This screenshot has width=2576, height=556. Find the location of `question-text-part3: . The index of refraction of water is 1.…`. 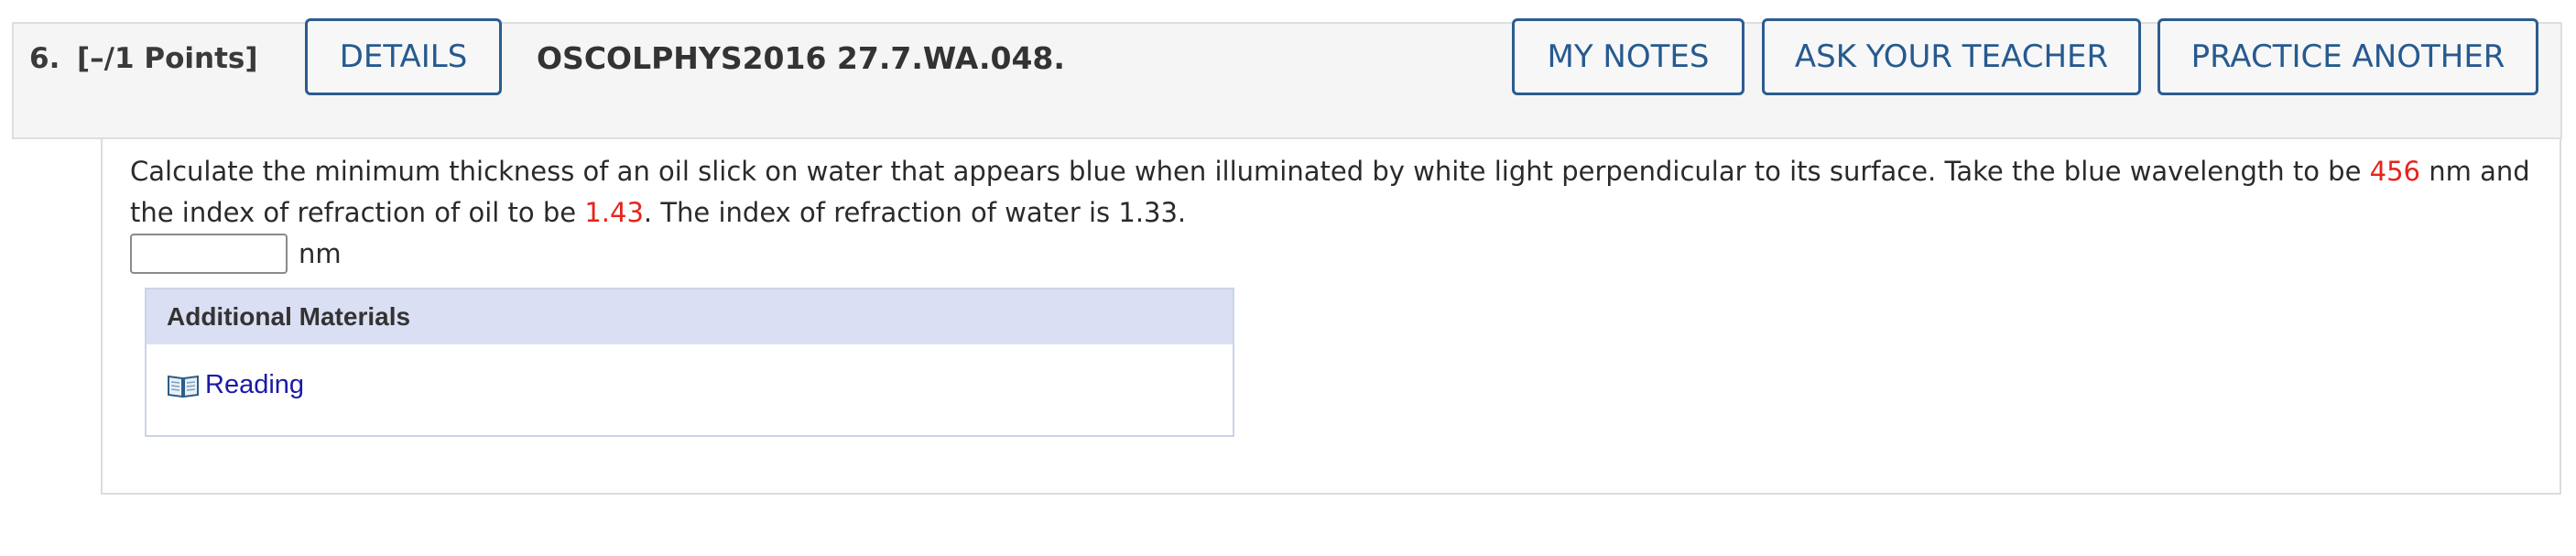

question-text-part3: . The index of refraction of water is 1.… is located at coordinates (915, 212).